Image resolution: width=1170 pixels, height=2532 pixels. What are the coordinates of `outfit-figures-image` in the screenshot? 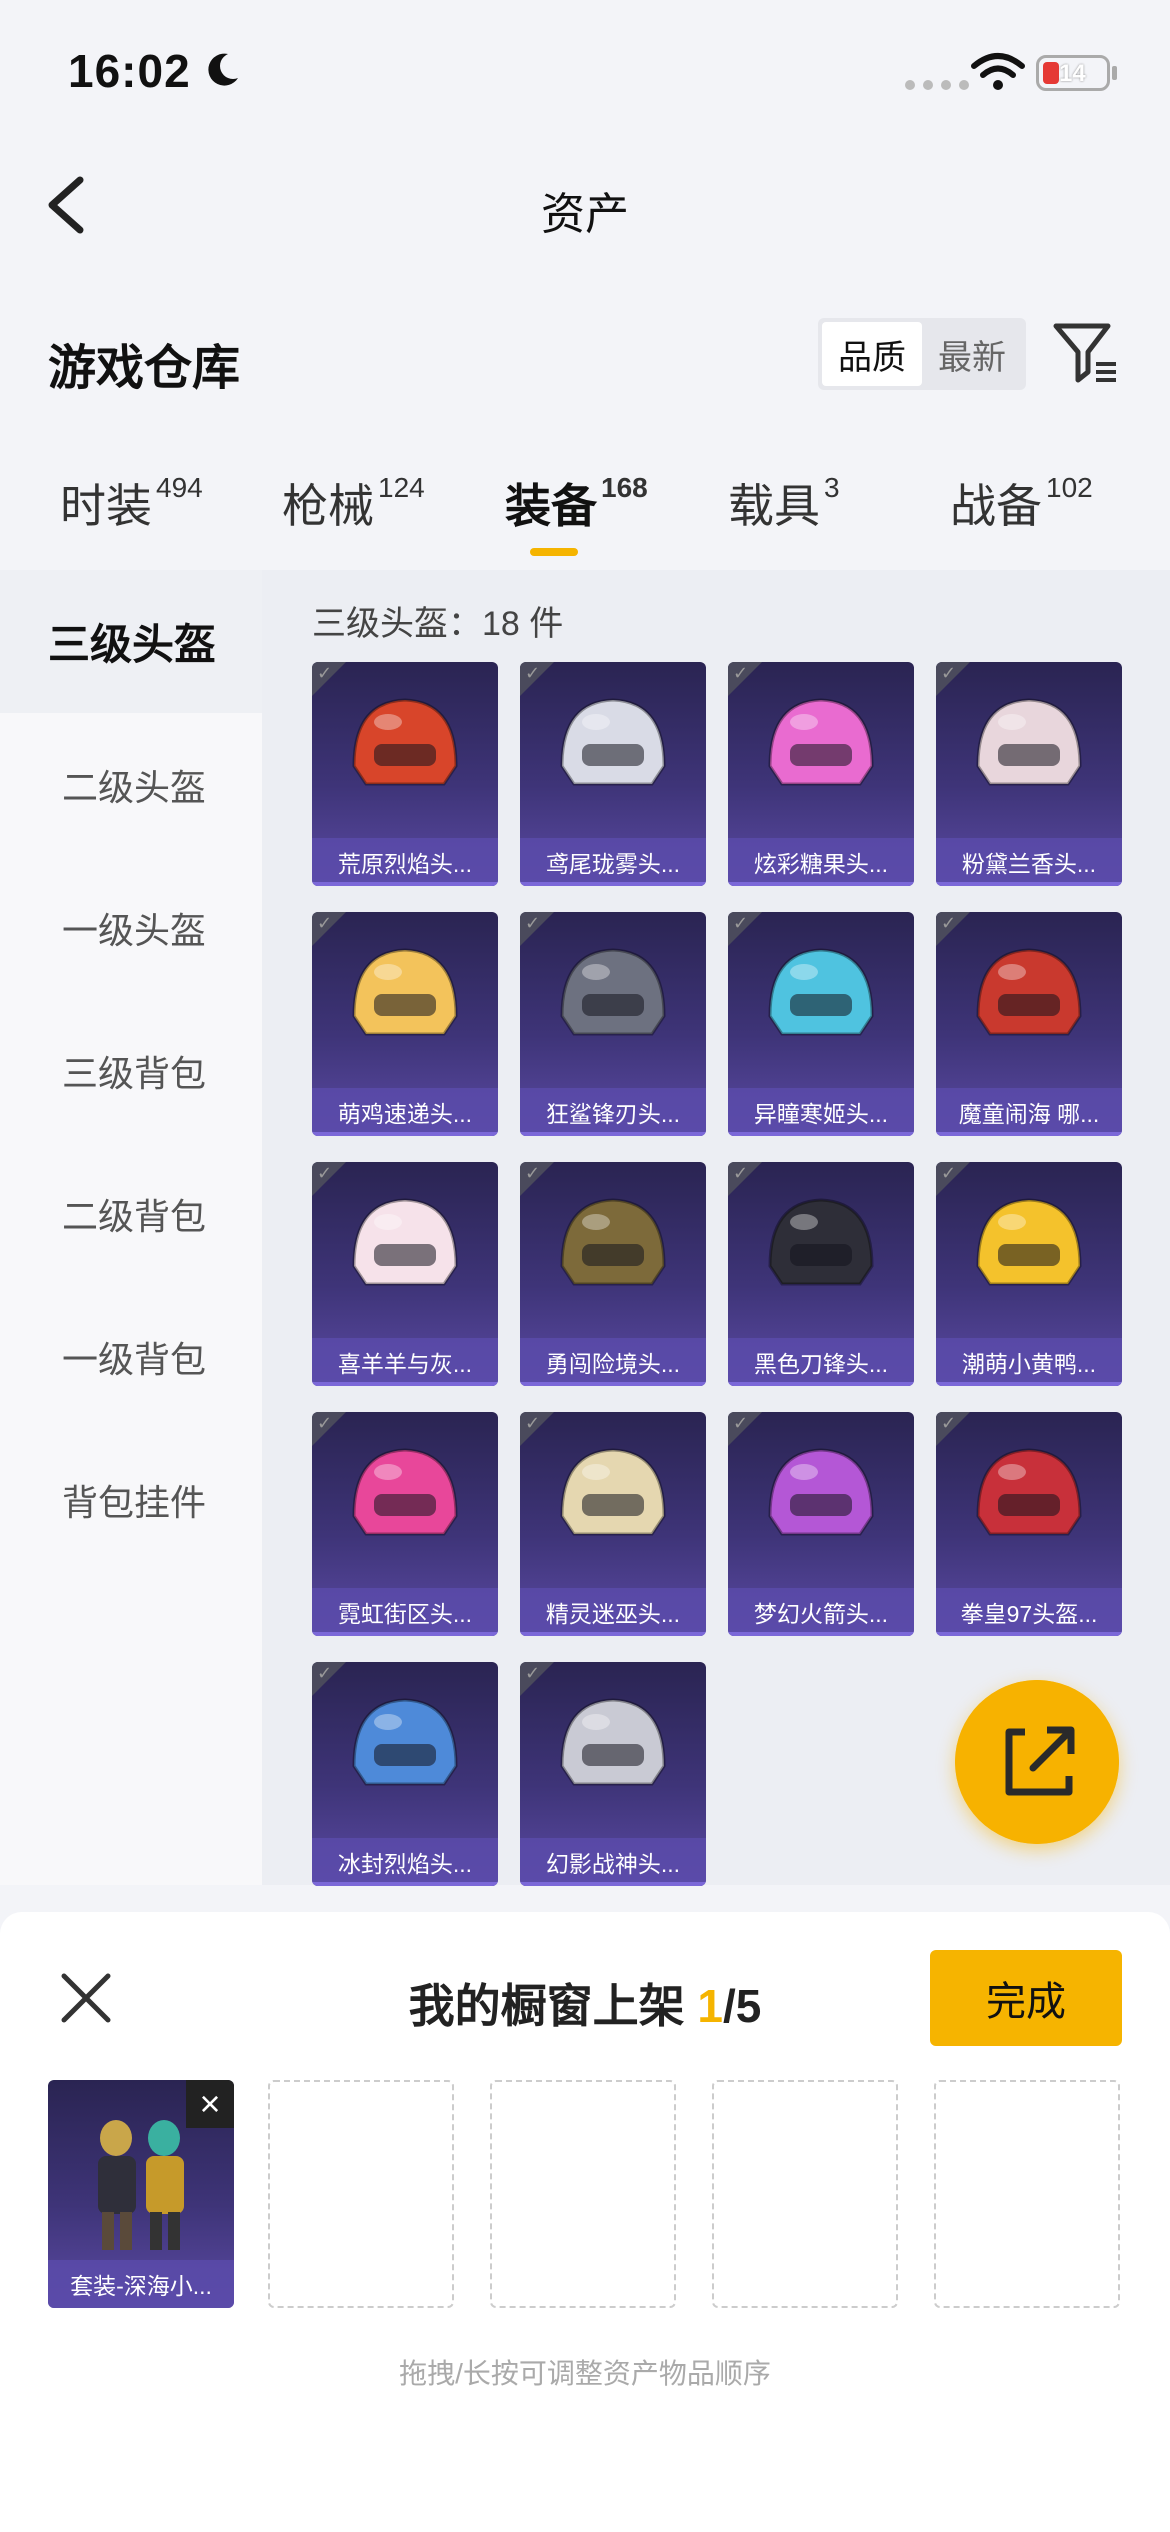 It's located at (141, 2185).